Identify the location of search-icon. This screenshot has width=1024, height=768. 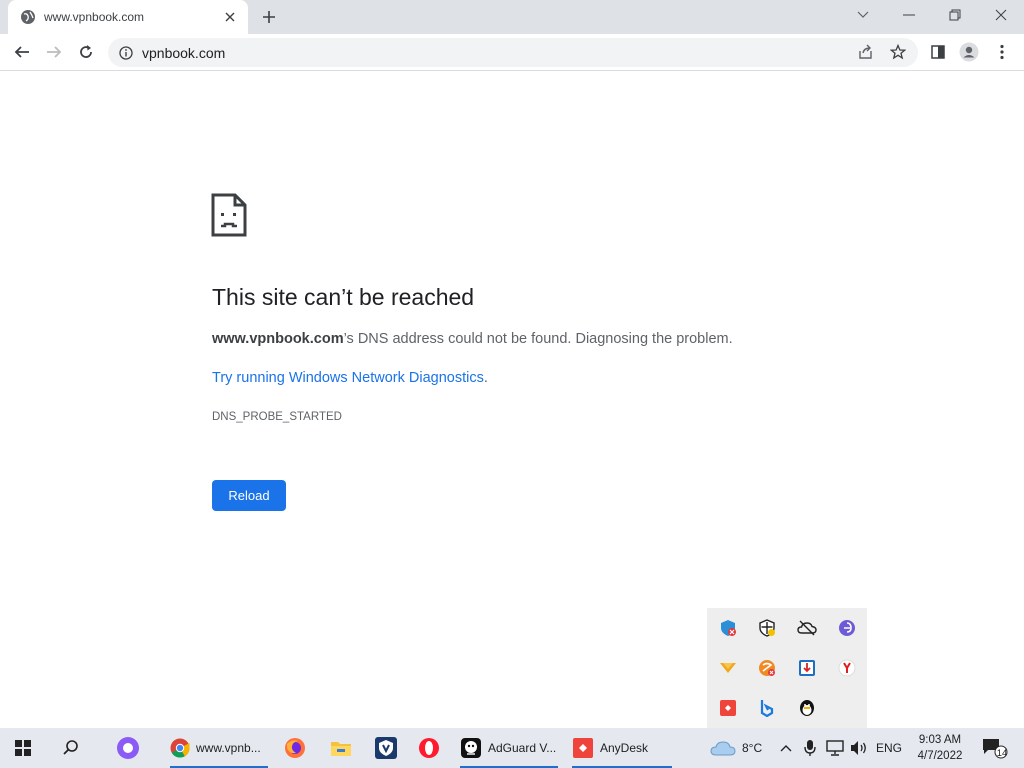
(71, 748).